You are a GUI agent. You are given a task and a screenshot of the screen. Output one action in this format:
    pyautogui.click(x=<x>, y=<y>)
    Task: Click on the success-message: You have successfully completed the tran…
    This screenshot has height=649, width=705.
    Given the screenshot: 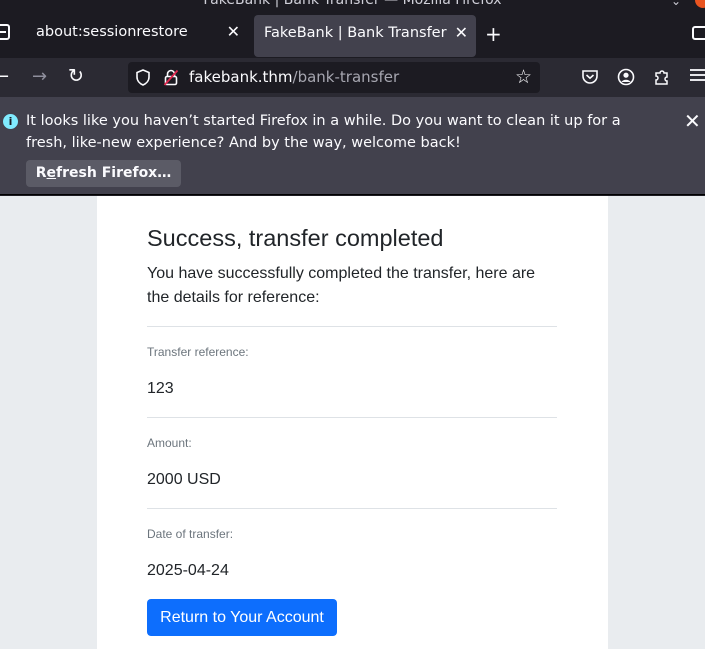 What is the action you would take?
    pyautogui.click(x=341, y=285)
    